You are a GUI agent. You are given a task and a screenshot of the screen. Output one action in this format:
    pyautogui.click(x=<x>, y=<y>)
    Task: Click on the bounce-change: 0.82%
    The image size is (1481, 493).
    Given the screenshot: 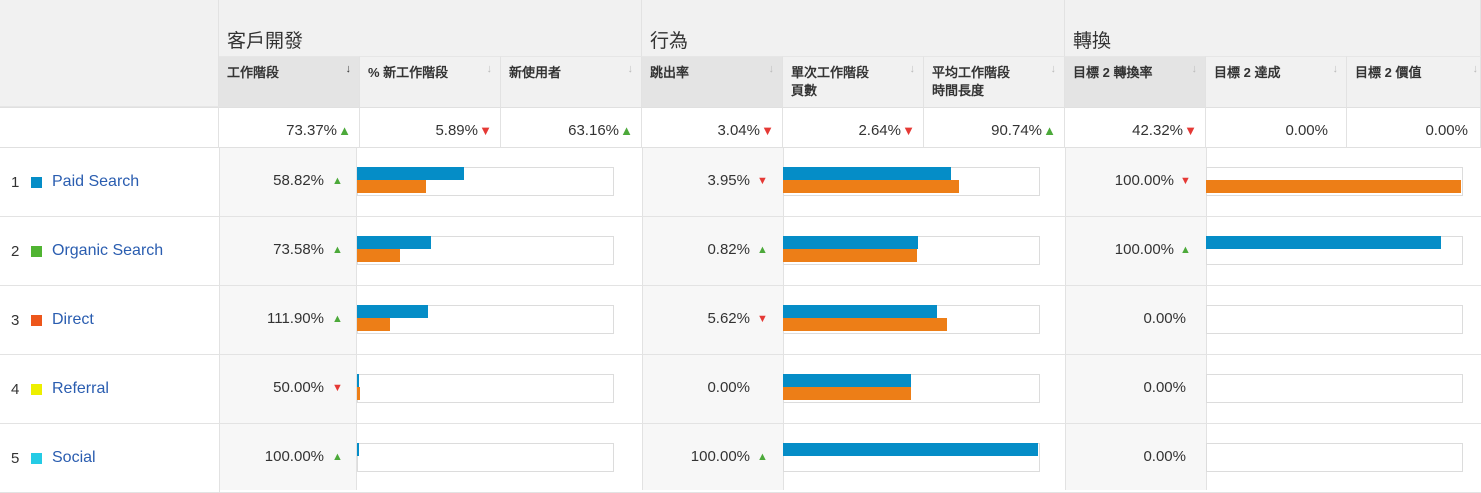 What is the action you would take?
    pyautogui.click(x=728, y=249)
    